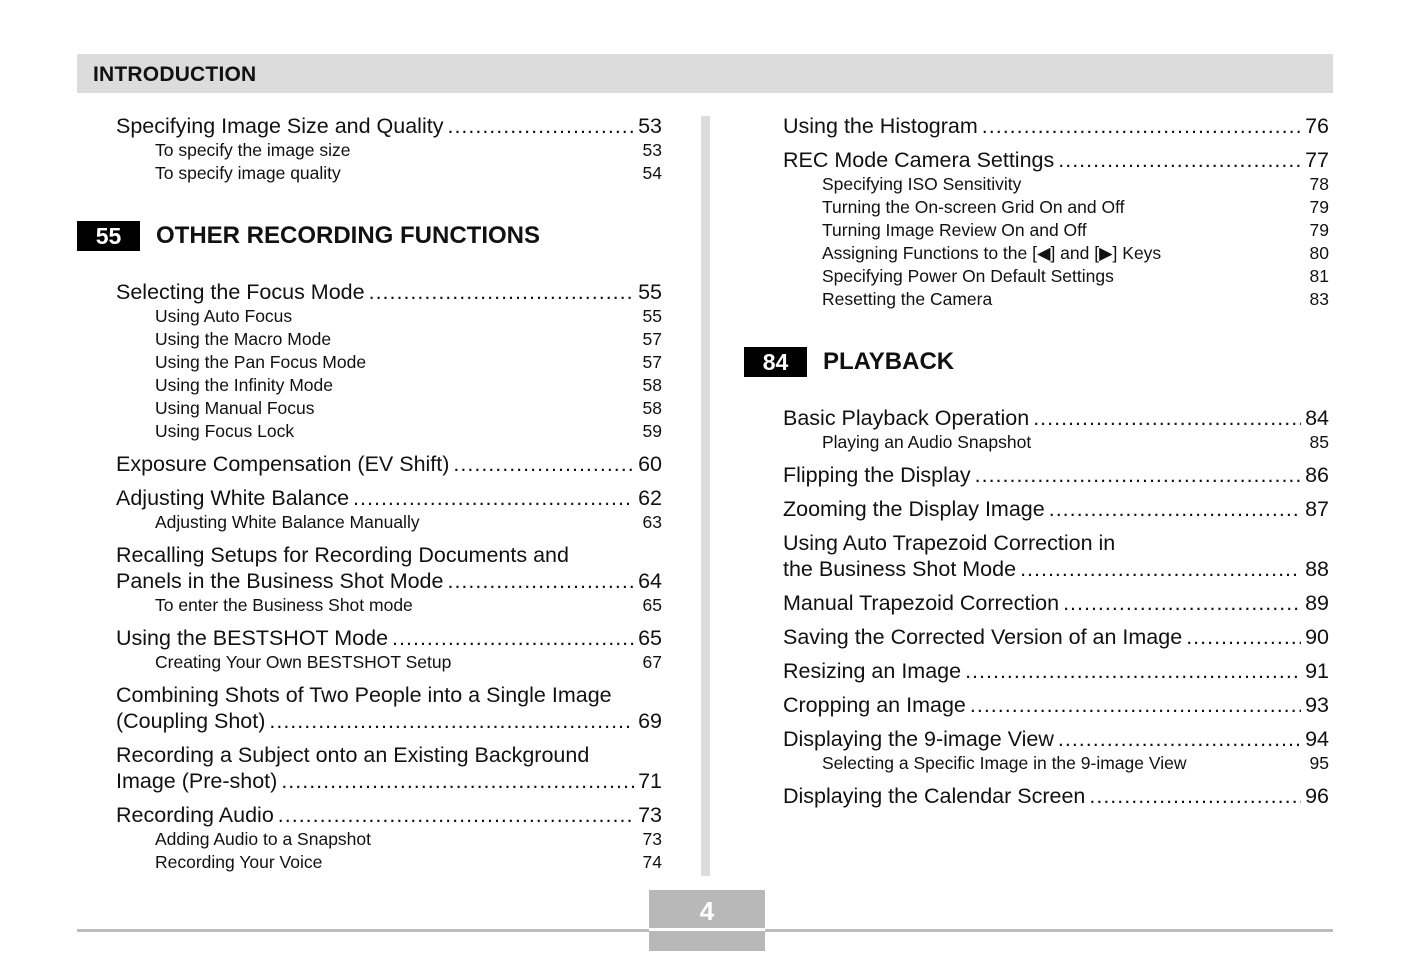 Image resolution: width=1411 pixels, height=954 pixels. Describe the element at coordinates (399, 150) in the screenshot. I see `toc-subentry-title: To specify the image size` at that location.